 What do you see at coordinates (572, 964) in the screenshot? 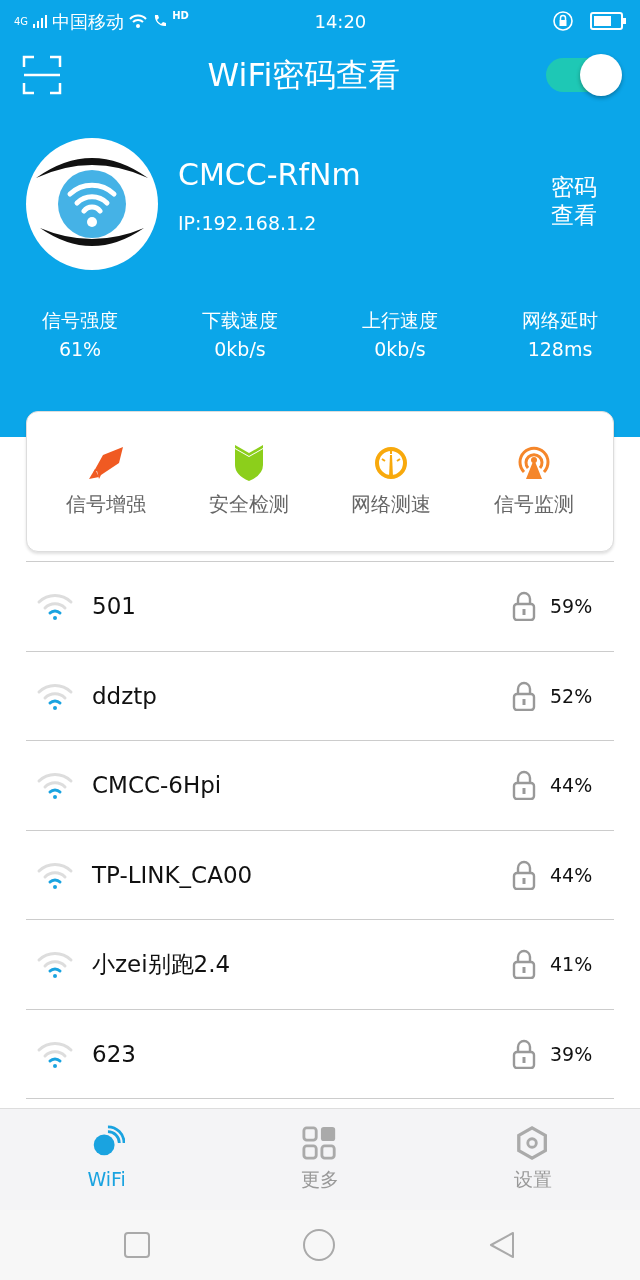
I see `signal-percent: 41%` at bounding box center [572, 964].